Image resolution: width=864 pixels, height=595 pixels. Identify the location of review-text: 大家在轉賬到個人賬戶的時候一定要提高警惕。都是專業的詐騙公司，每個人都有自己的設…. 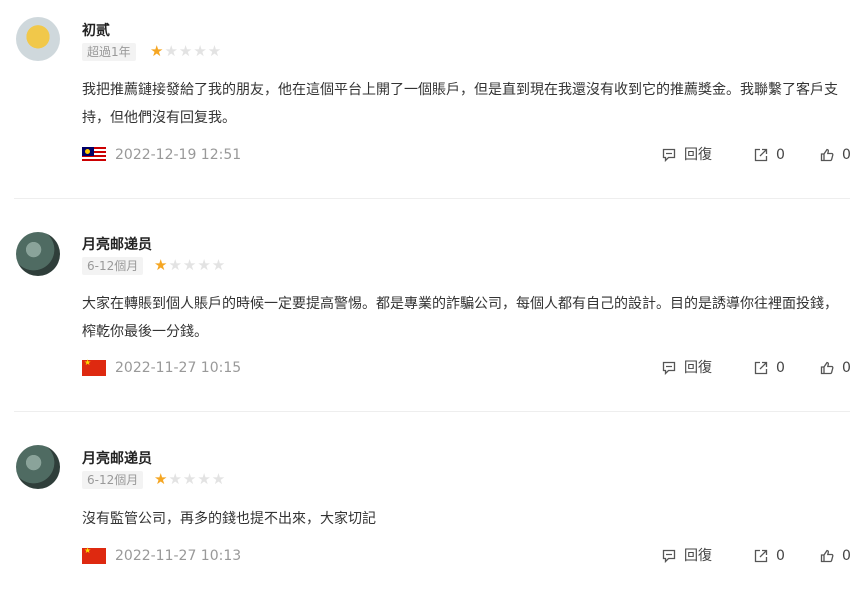
(460, 318).